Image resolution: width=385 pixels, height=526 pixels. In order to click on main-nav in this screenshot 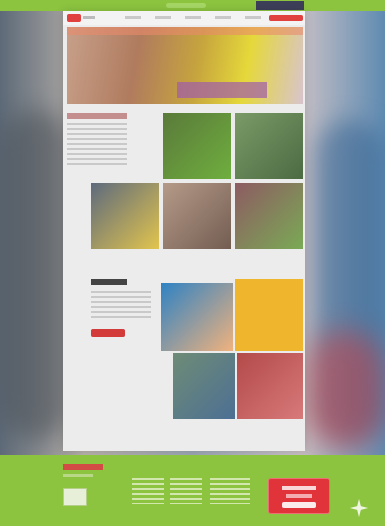, I will do `click(195, 18)`.